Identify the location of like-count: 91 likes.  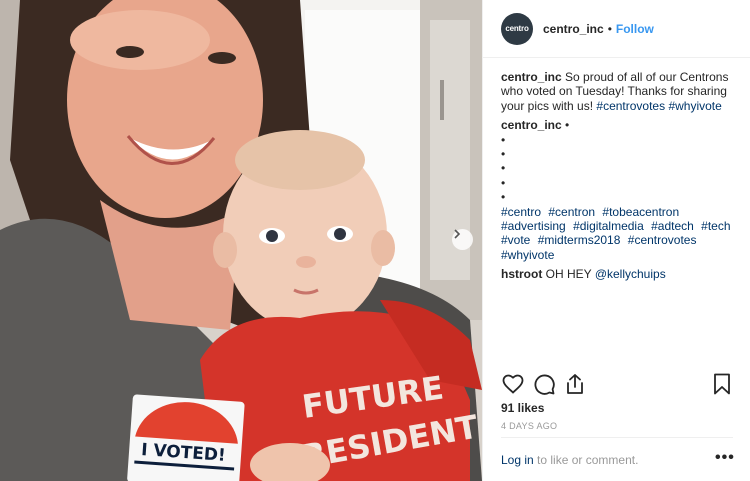
(522, 408).